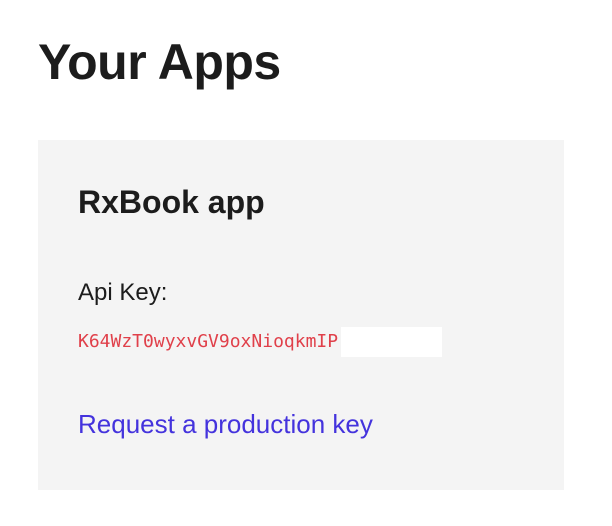 This screenshot has width=612, height=526. What do you see at coordinates (225, 424) in the screenshot?
I see `request-production-key-link: Request a production key` at bounding box center [225, 424].